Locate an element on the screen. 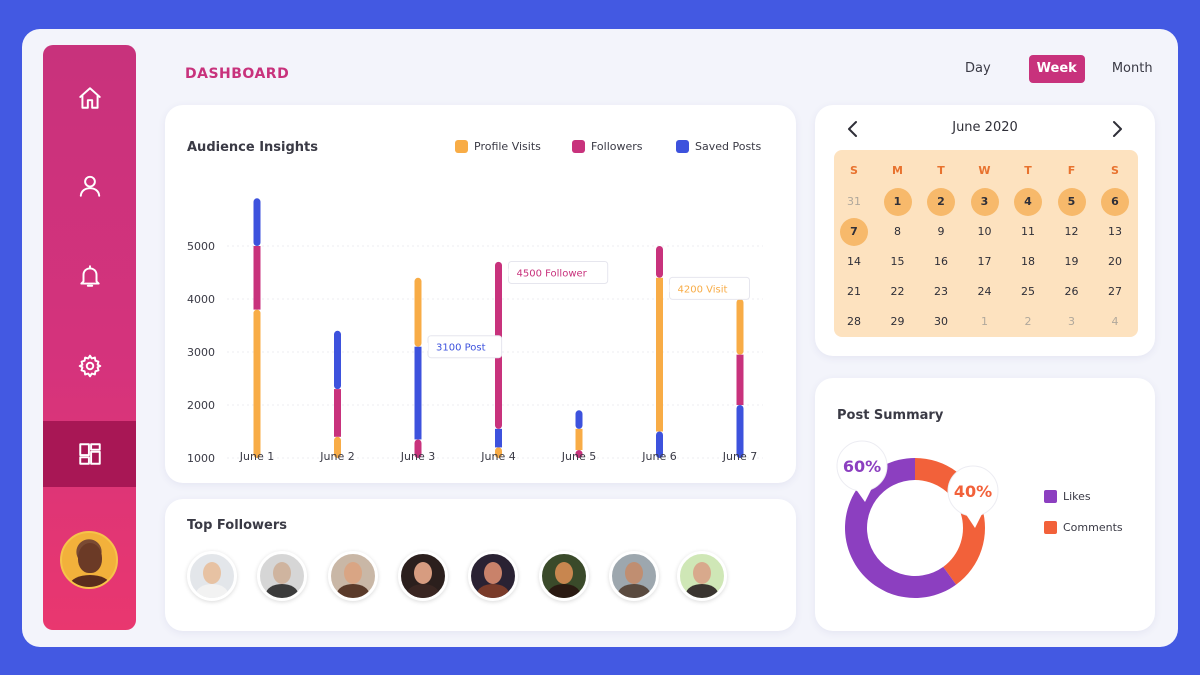 The image size is (1200, 675). calendar-weekday: M is located at coordinates (897, 170).